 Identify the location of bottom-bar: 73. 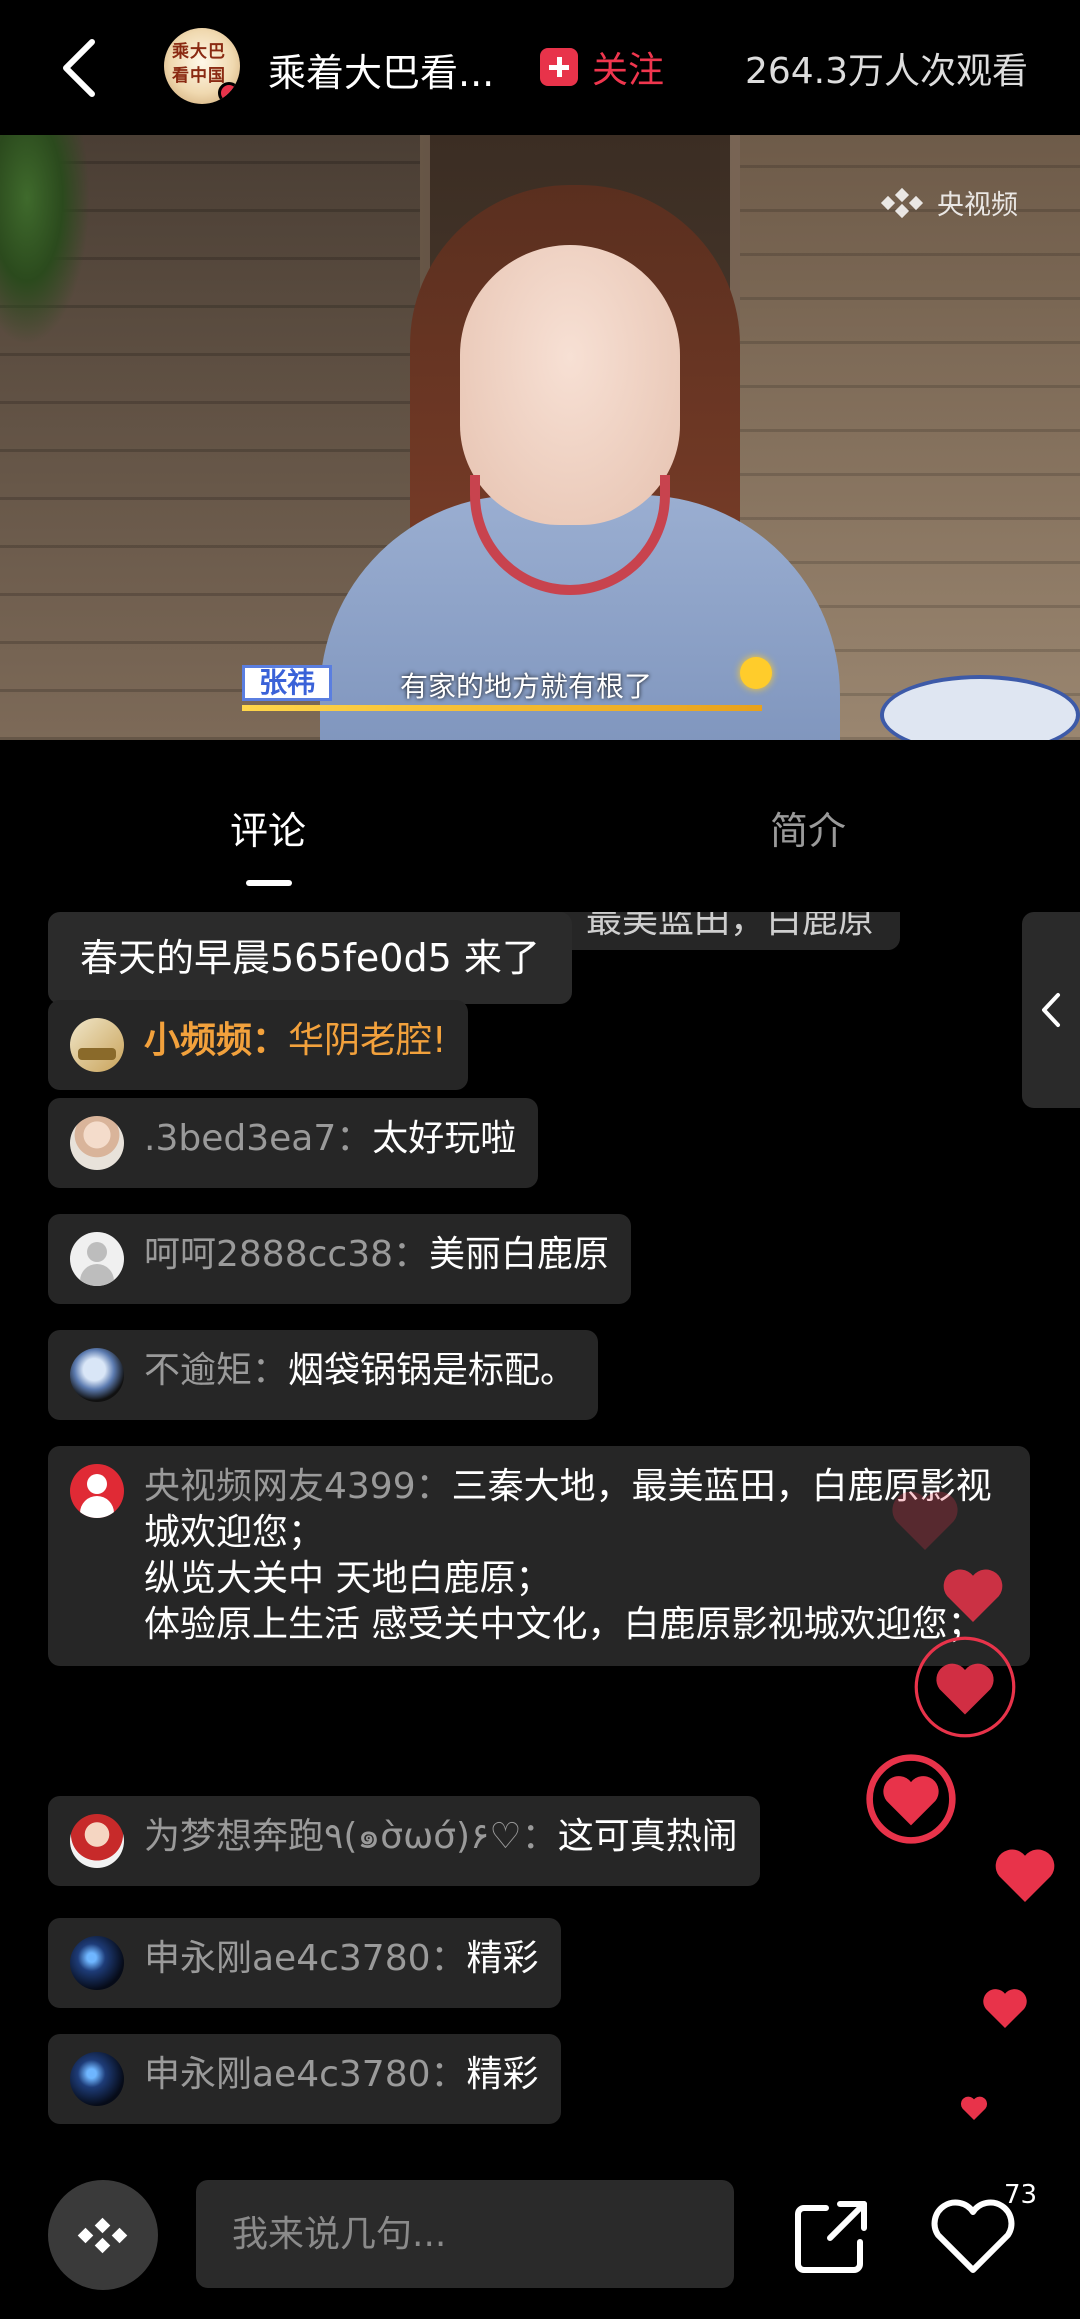
(540, 2234).